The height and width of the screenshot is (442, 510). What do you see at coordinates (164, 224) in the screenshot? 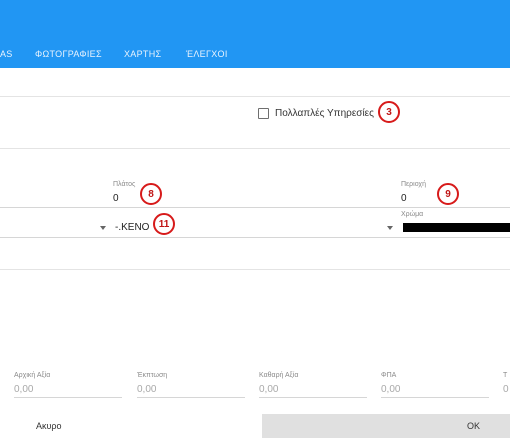
I see `annotation-badge-11: 11` at bounding box center [164, 224].